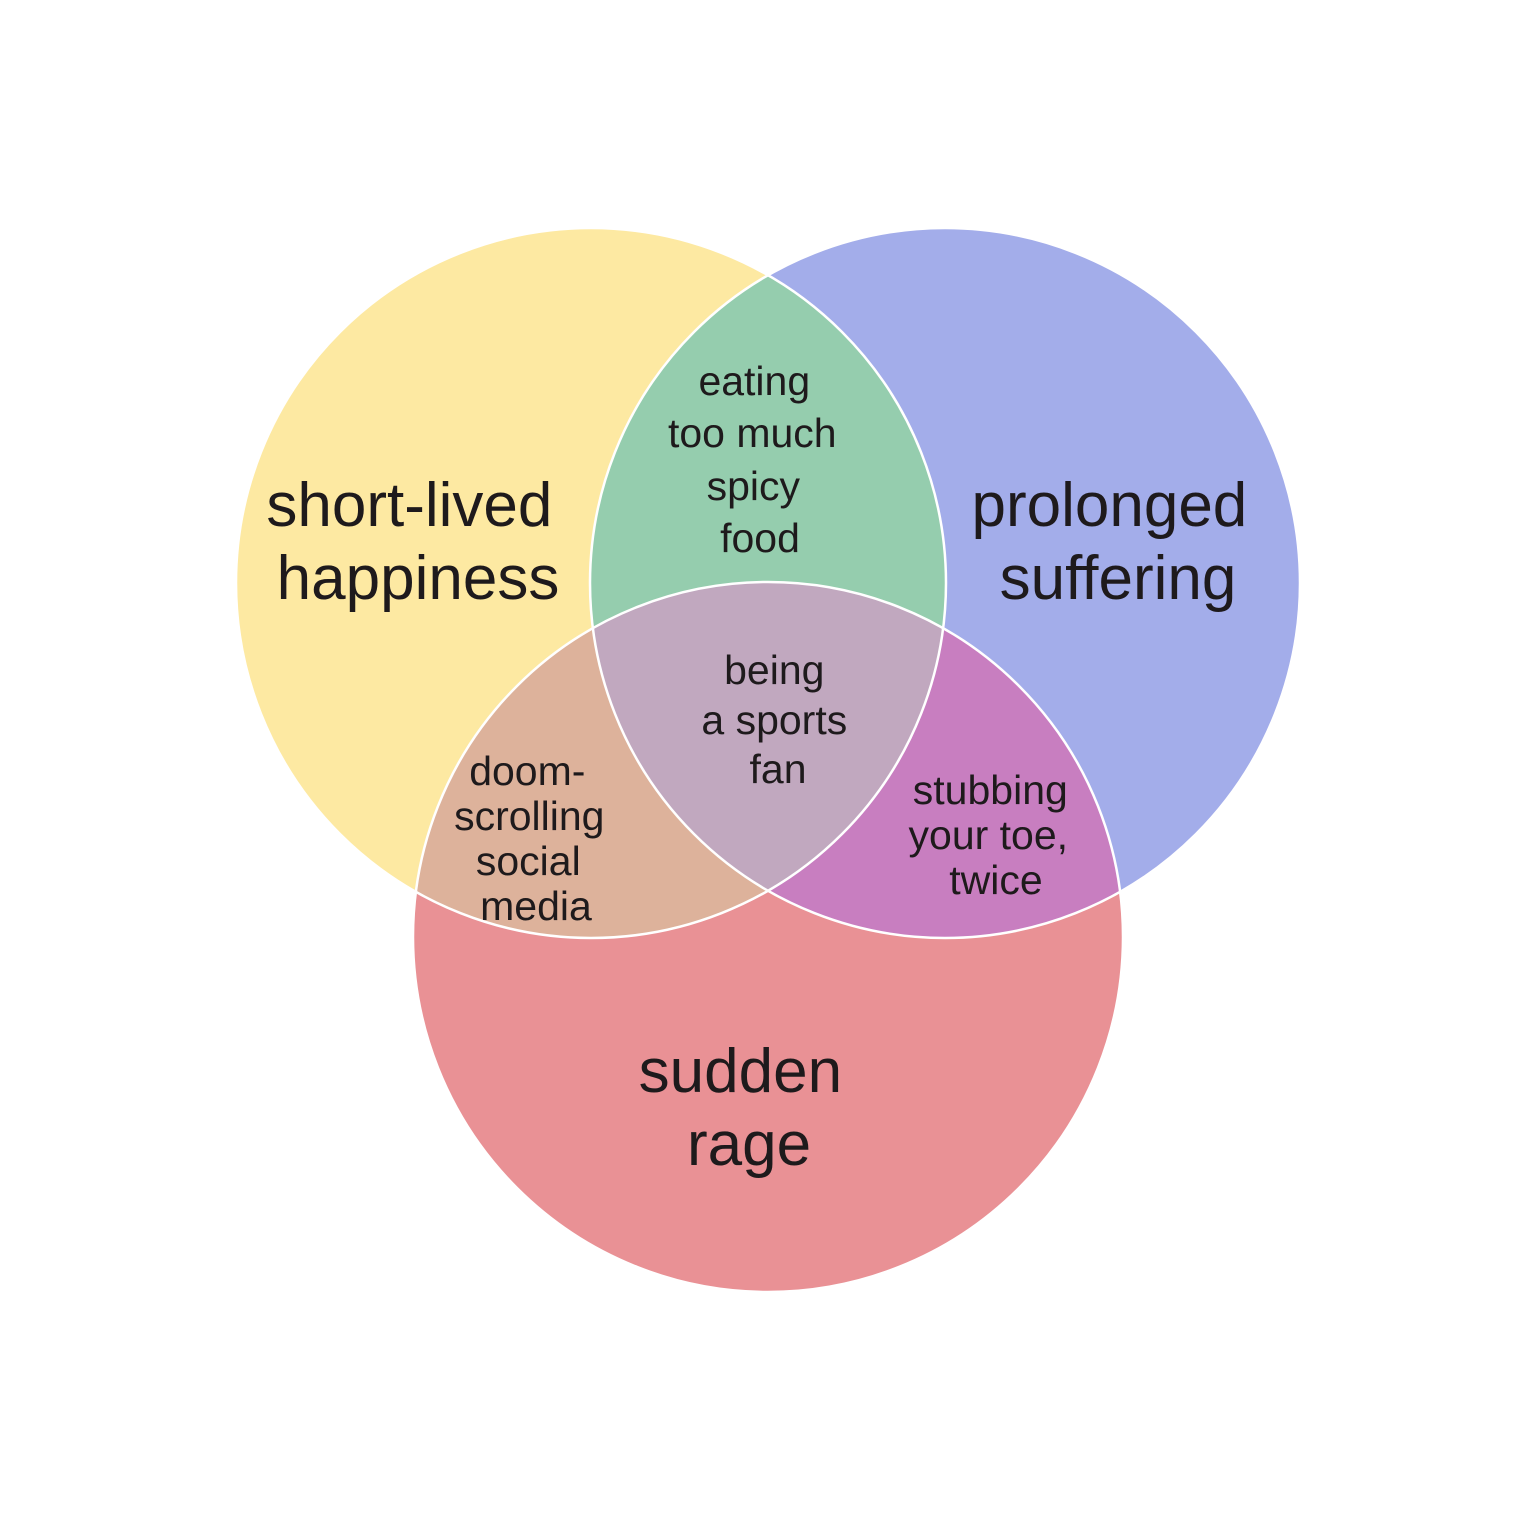 Image resolution: width=1536 pixels, height=1536 pixels. Describe the element at coordinates (527, 771) in the screenshot. I see `label-line: doom-` at that location.